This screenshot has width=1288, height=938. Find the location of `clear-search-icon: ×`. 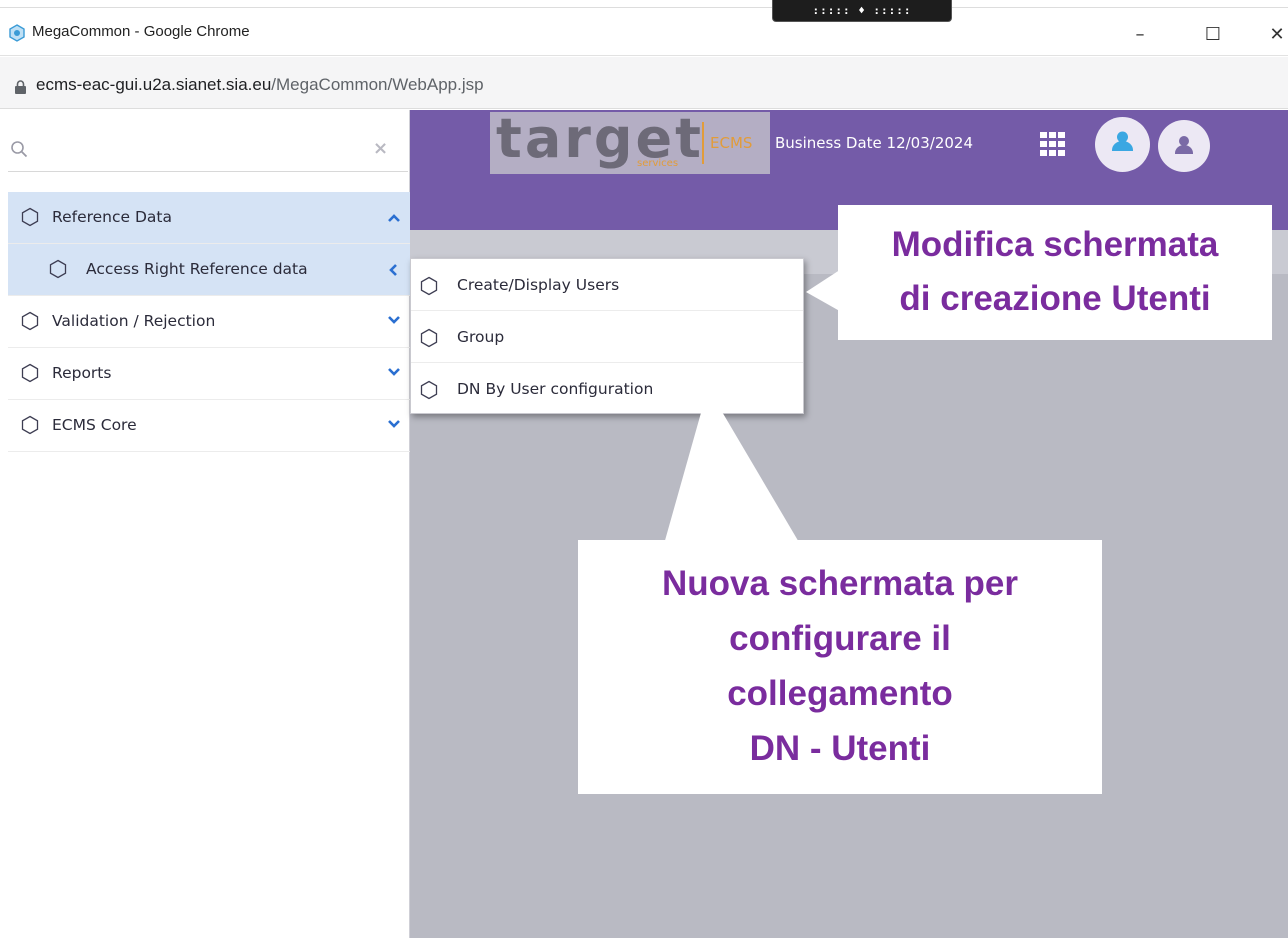

clear-search-icon: × is located at coordinates (380, 148).